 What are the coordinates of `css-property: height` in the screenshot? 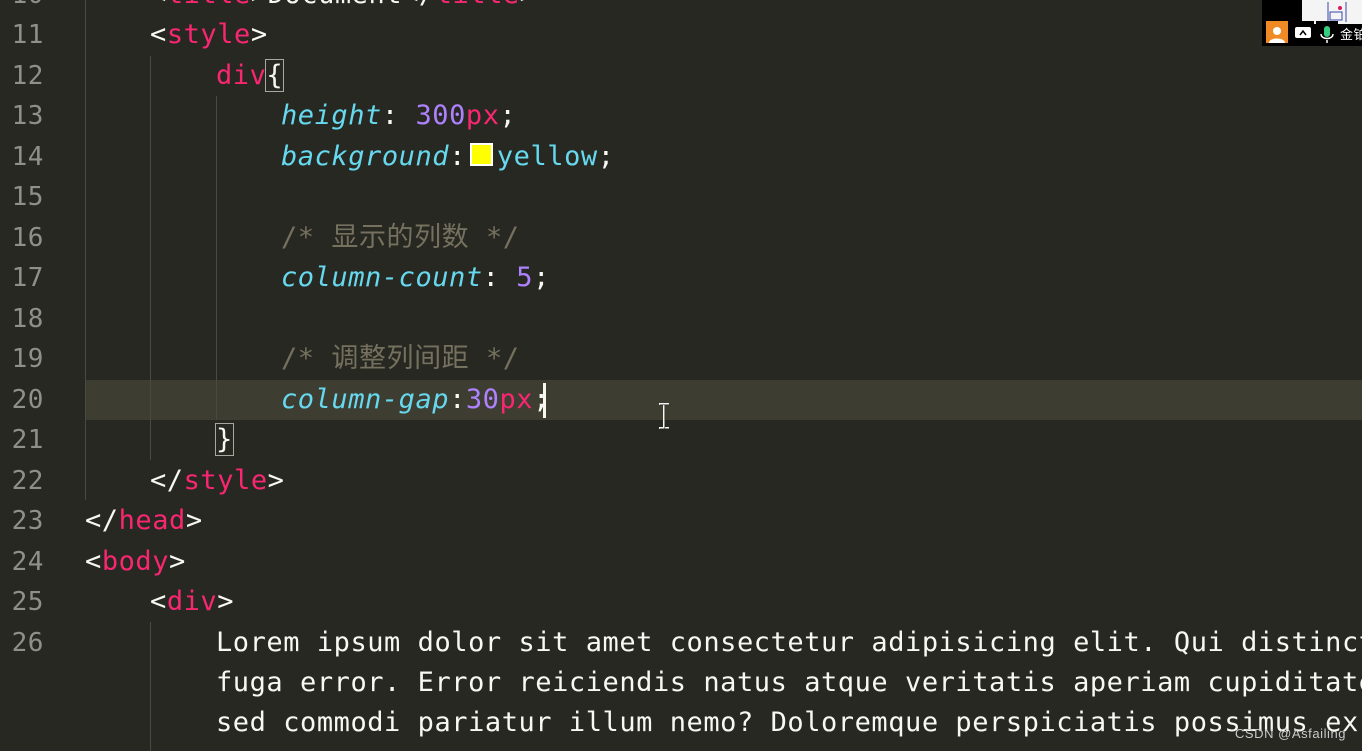 It's located at (331, 115).